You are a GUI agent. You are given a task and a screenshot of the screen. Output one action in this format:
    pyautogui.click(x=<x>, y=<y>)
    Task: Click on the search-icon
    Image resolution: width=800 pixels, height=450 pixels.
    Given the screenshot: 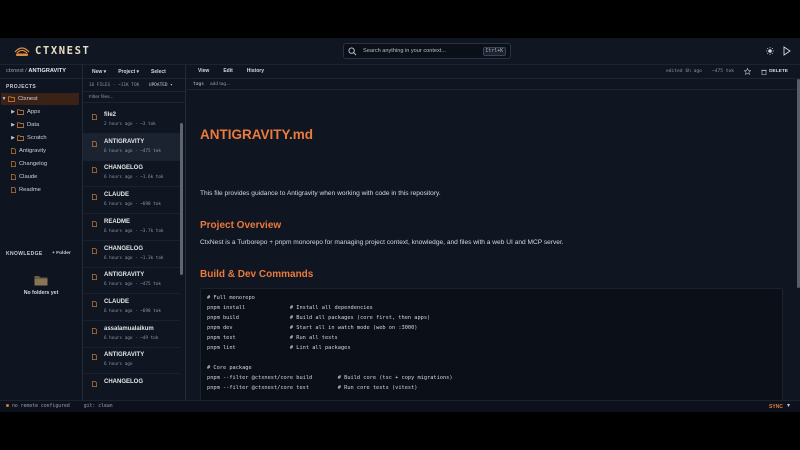 What is the action you would take?
    pyautogui.click(x=352, y=50)
    